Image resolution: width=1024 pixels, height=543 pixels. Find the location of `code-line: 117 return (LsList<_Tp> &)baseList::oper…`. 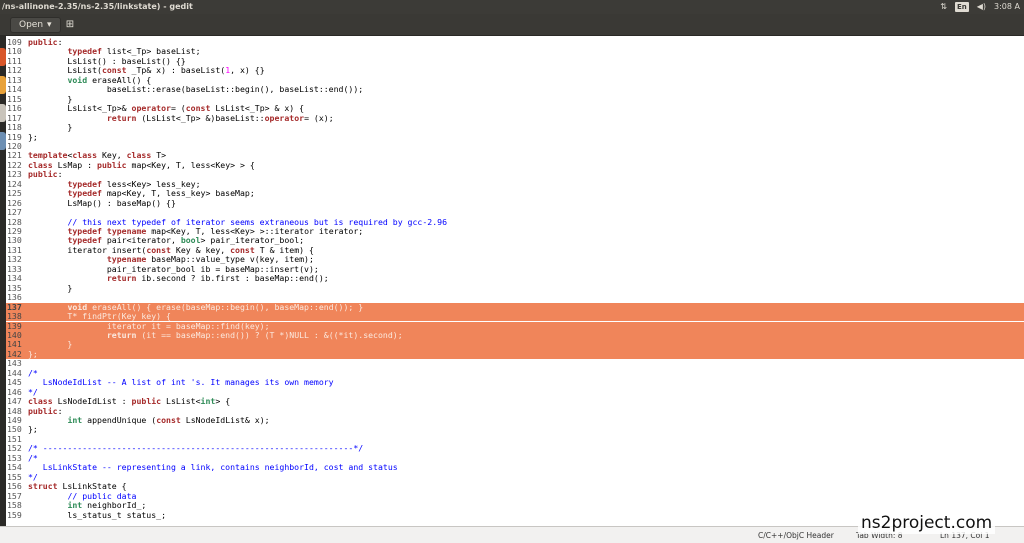

code-line: 117 return (LsList<_Tp> &)baseList::oper… is located at coordinates (515, 117).